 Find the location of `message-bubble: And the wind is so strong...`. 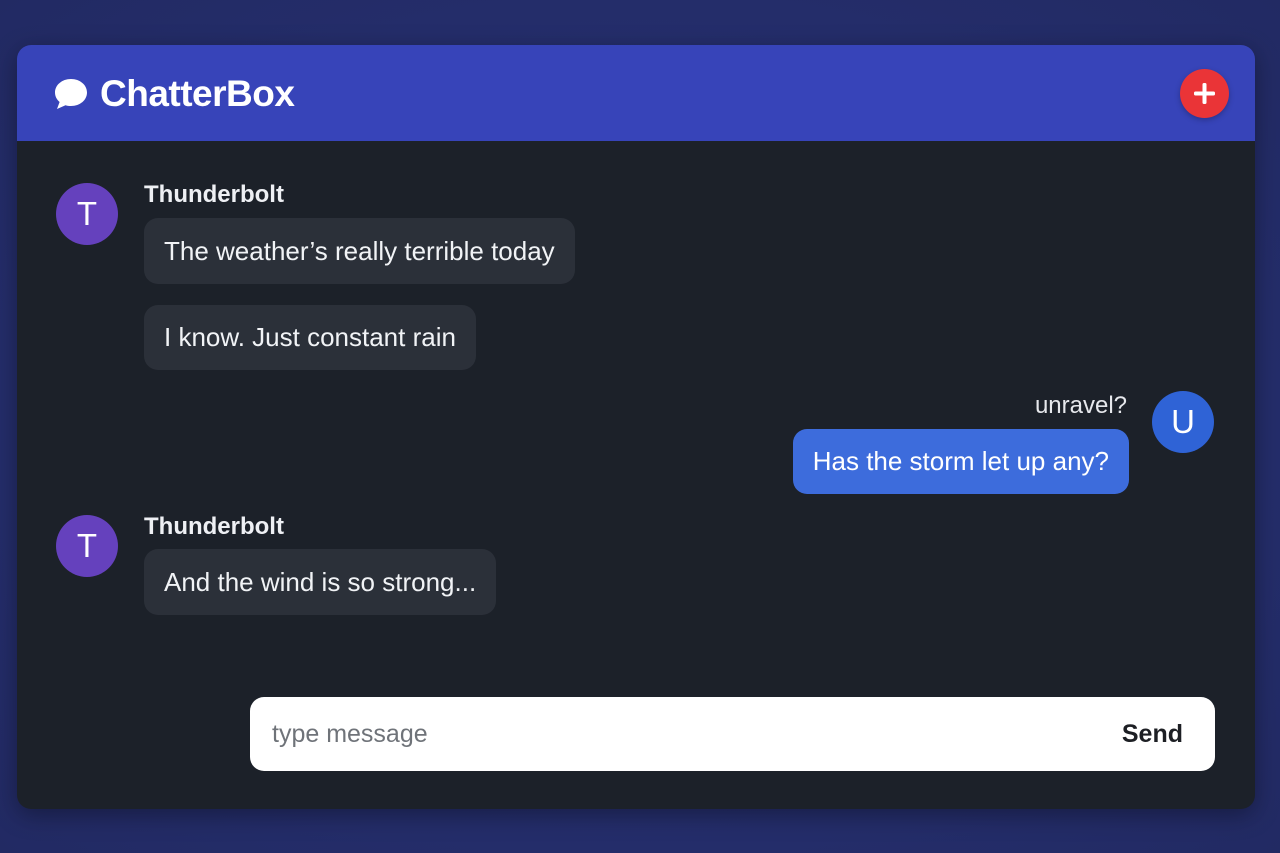

message-bubble: And the wind is so strong... is located at coordinates (320, 582).